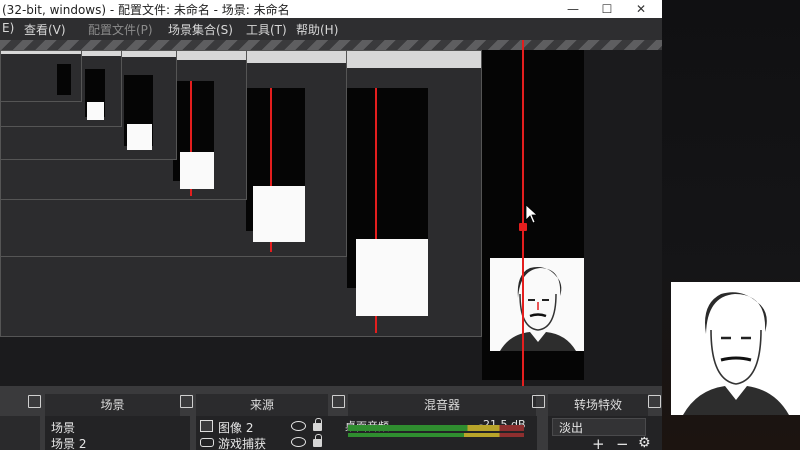 This screenshot has width=800, height=450. Describe the element at coordinates (242, 442) in the screenshot. I see `source-item: 游戏捕获` at that location.